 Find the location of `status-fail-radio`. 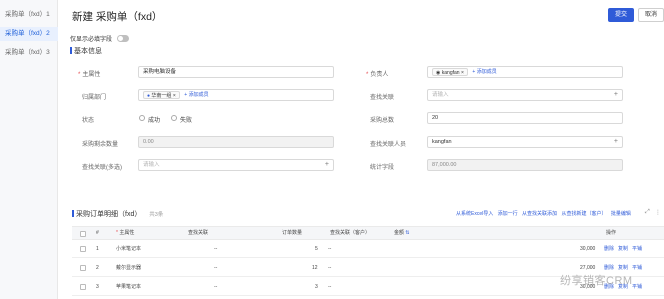

status-fail-radio is located at coordinates (174, 118).